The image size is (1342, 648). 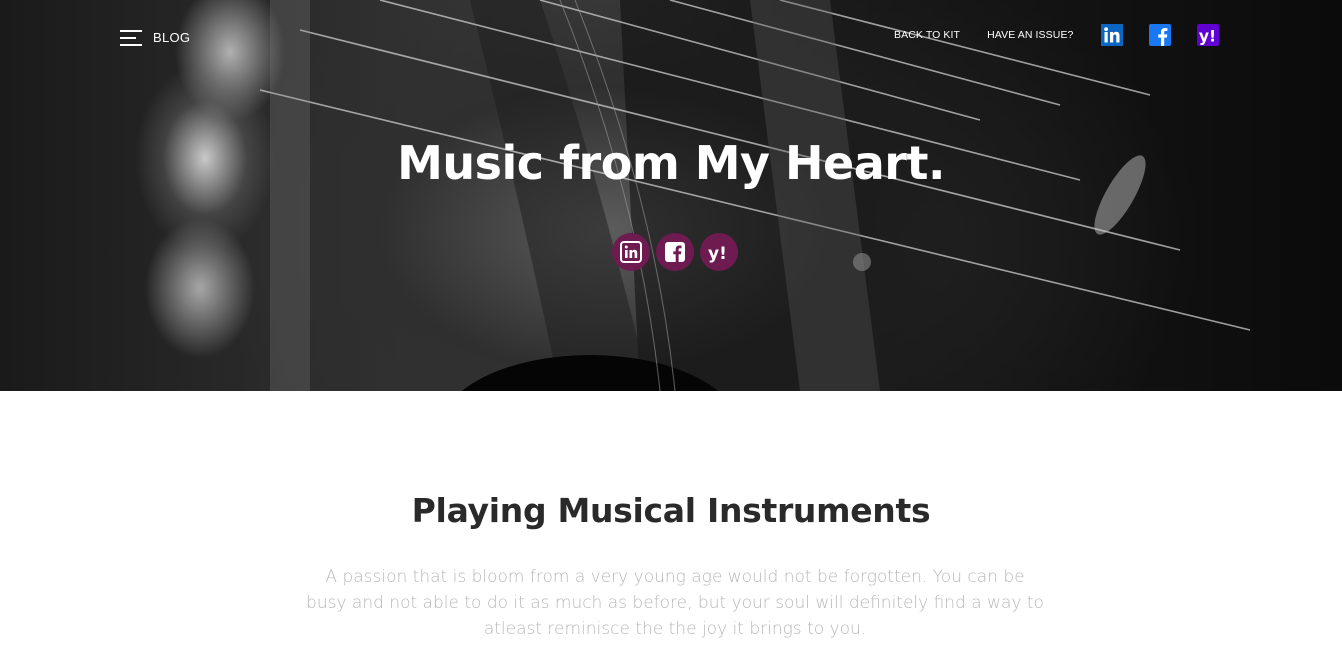 What do you see at coordinates (131, 37) in the screenshot?
I see `hamburger-icon` at bounding box center [131, 37].